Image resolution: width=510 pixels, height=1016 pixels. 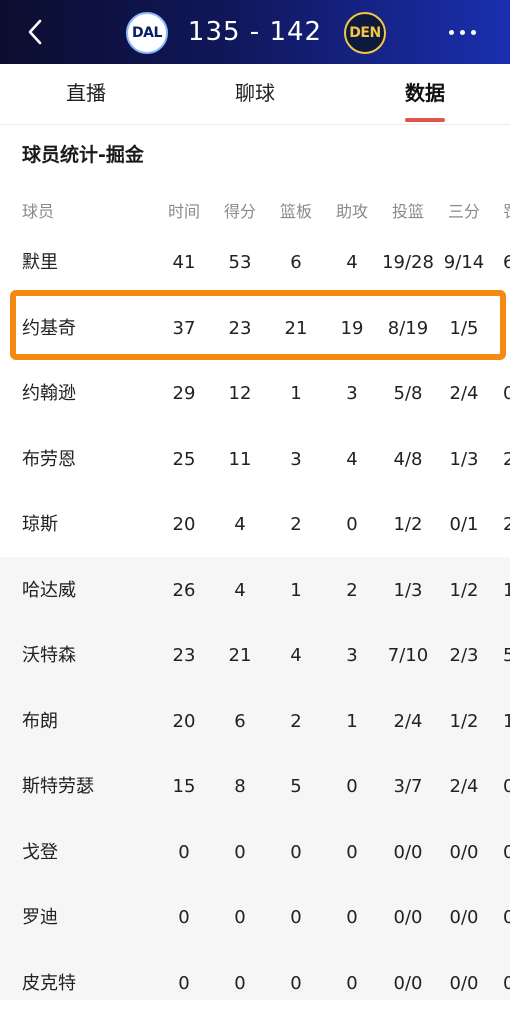 I want to click on table-row: 约翰逊 29 12 1 3 5/8 2/4 0, so click(x=255, y=393).